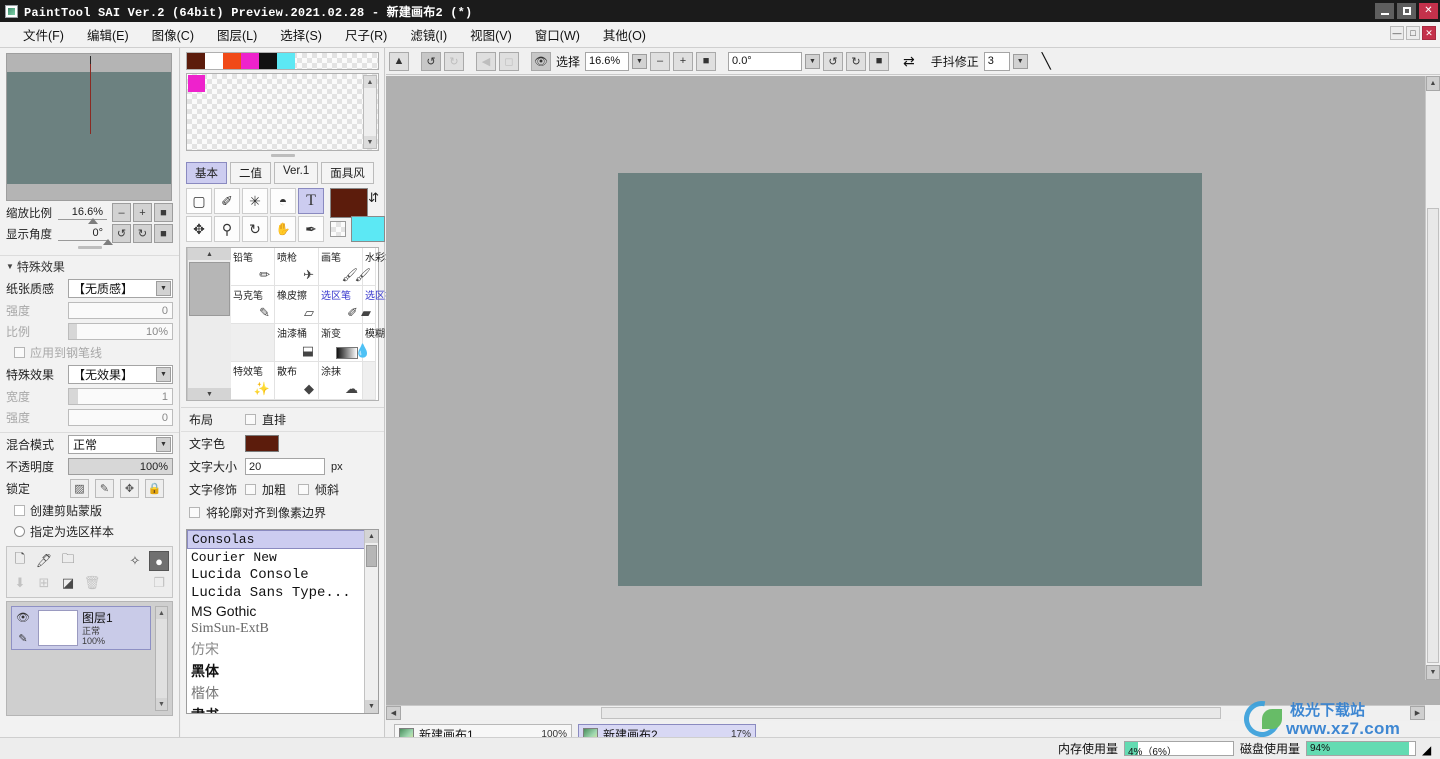 Image resolution: width=1440 pixels, height=759 pixels. I want to click on maximize-button, so click(1406, 11).